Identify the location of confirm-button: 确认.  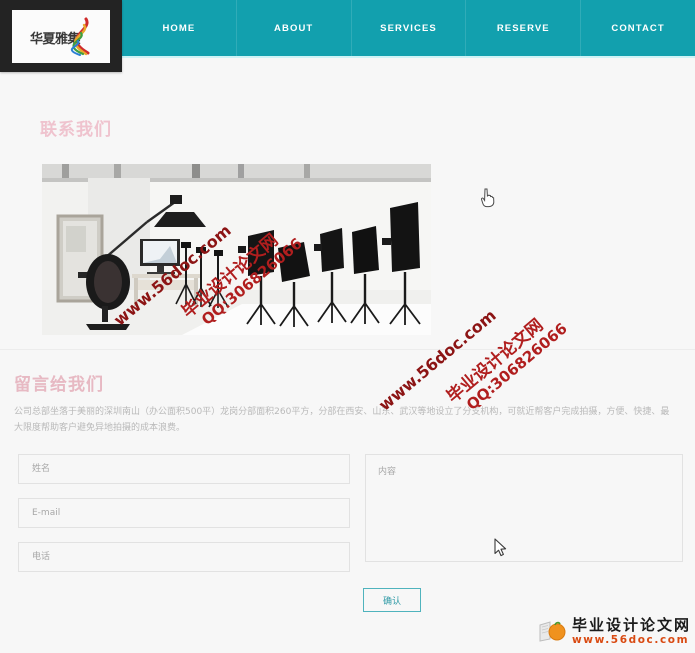
(392, 600).